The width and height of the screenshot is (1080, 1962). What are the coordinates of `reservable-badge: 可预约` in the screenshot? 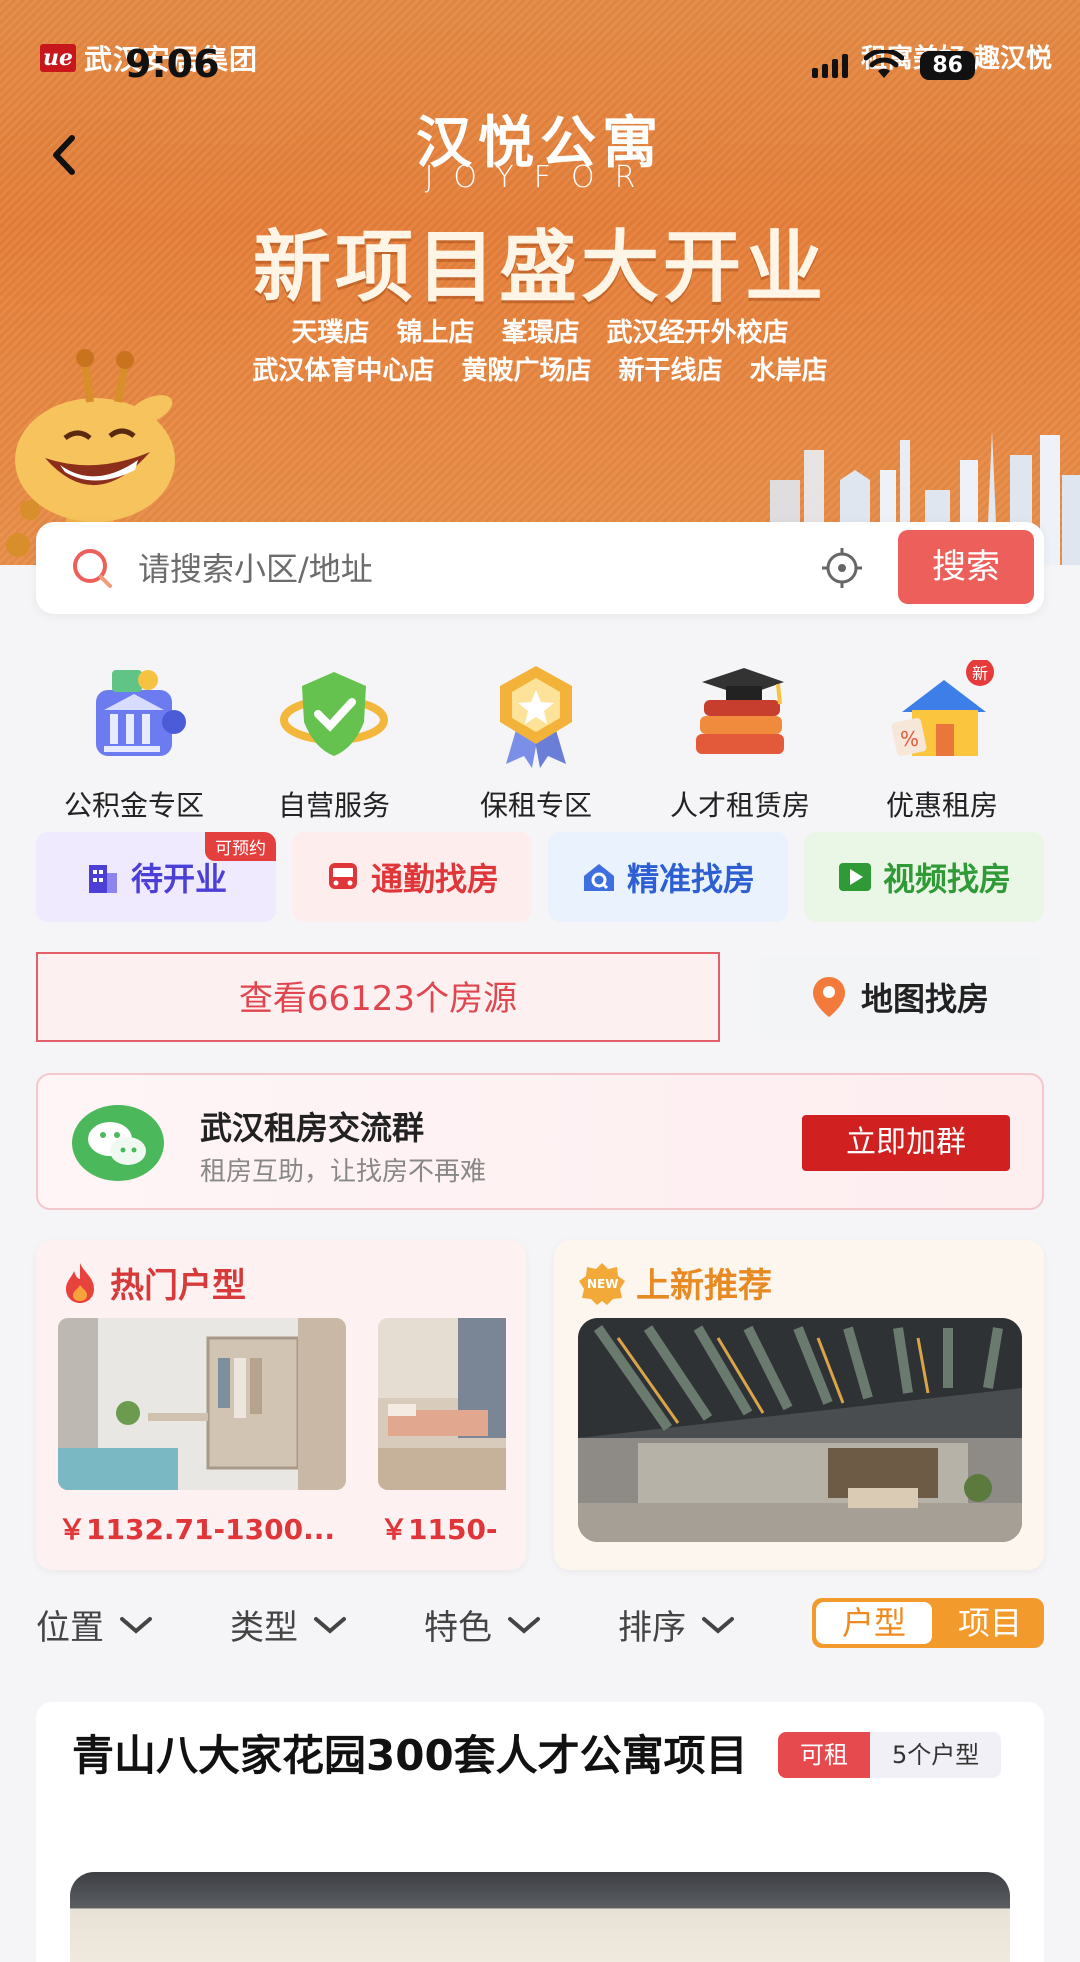 It's located at (240, 846).